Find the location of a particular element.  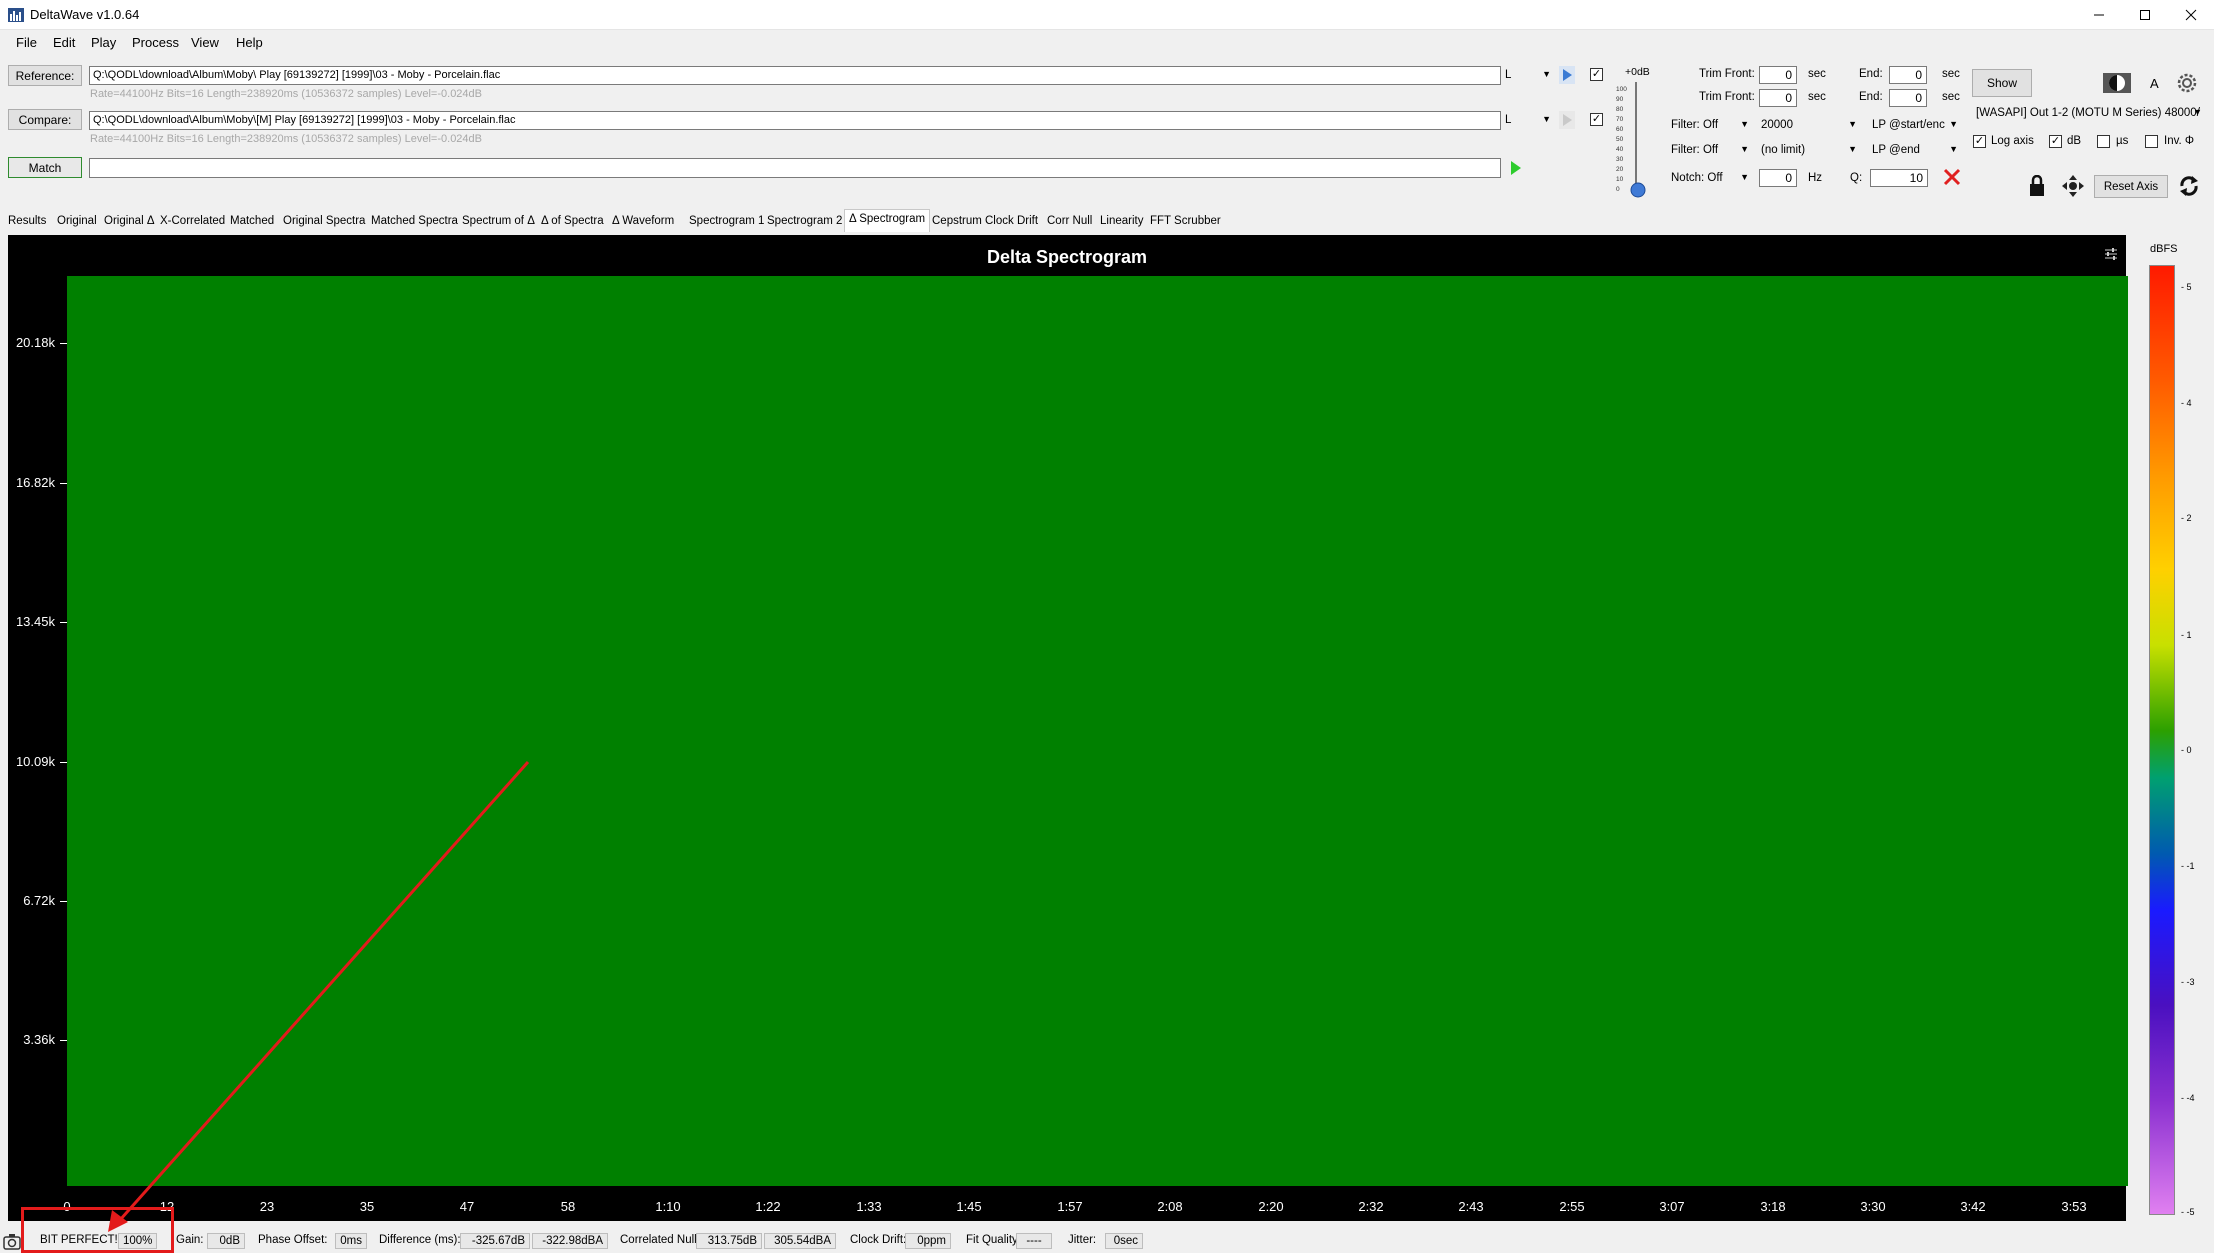

invert-phase-label: Inv. Φ is located at coordinates (2179, 141).